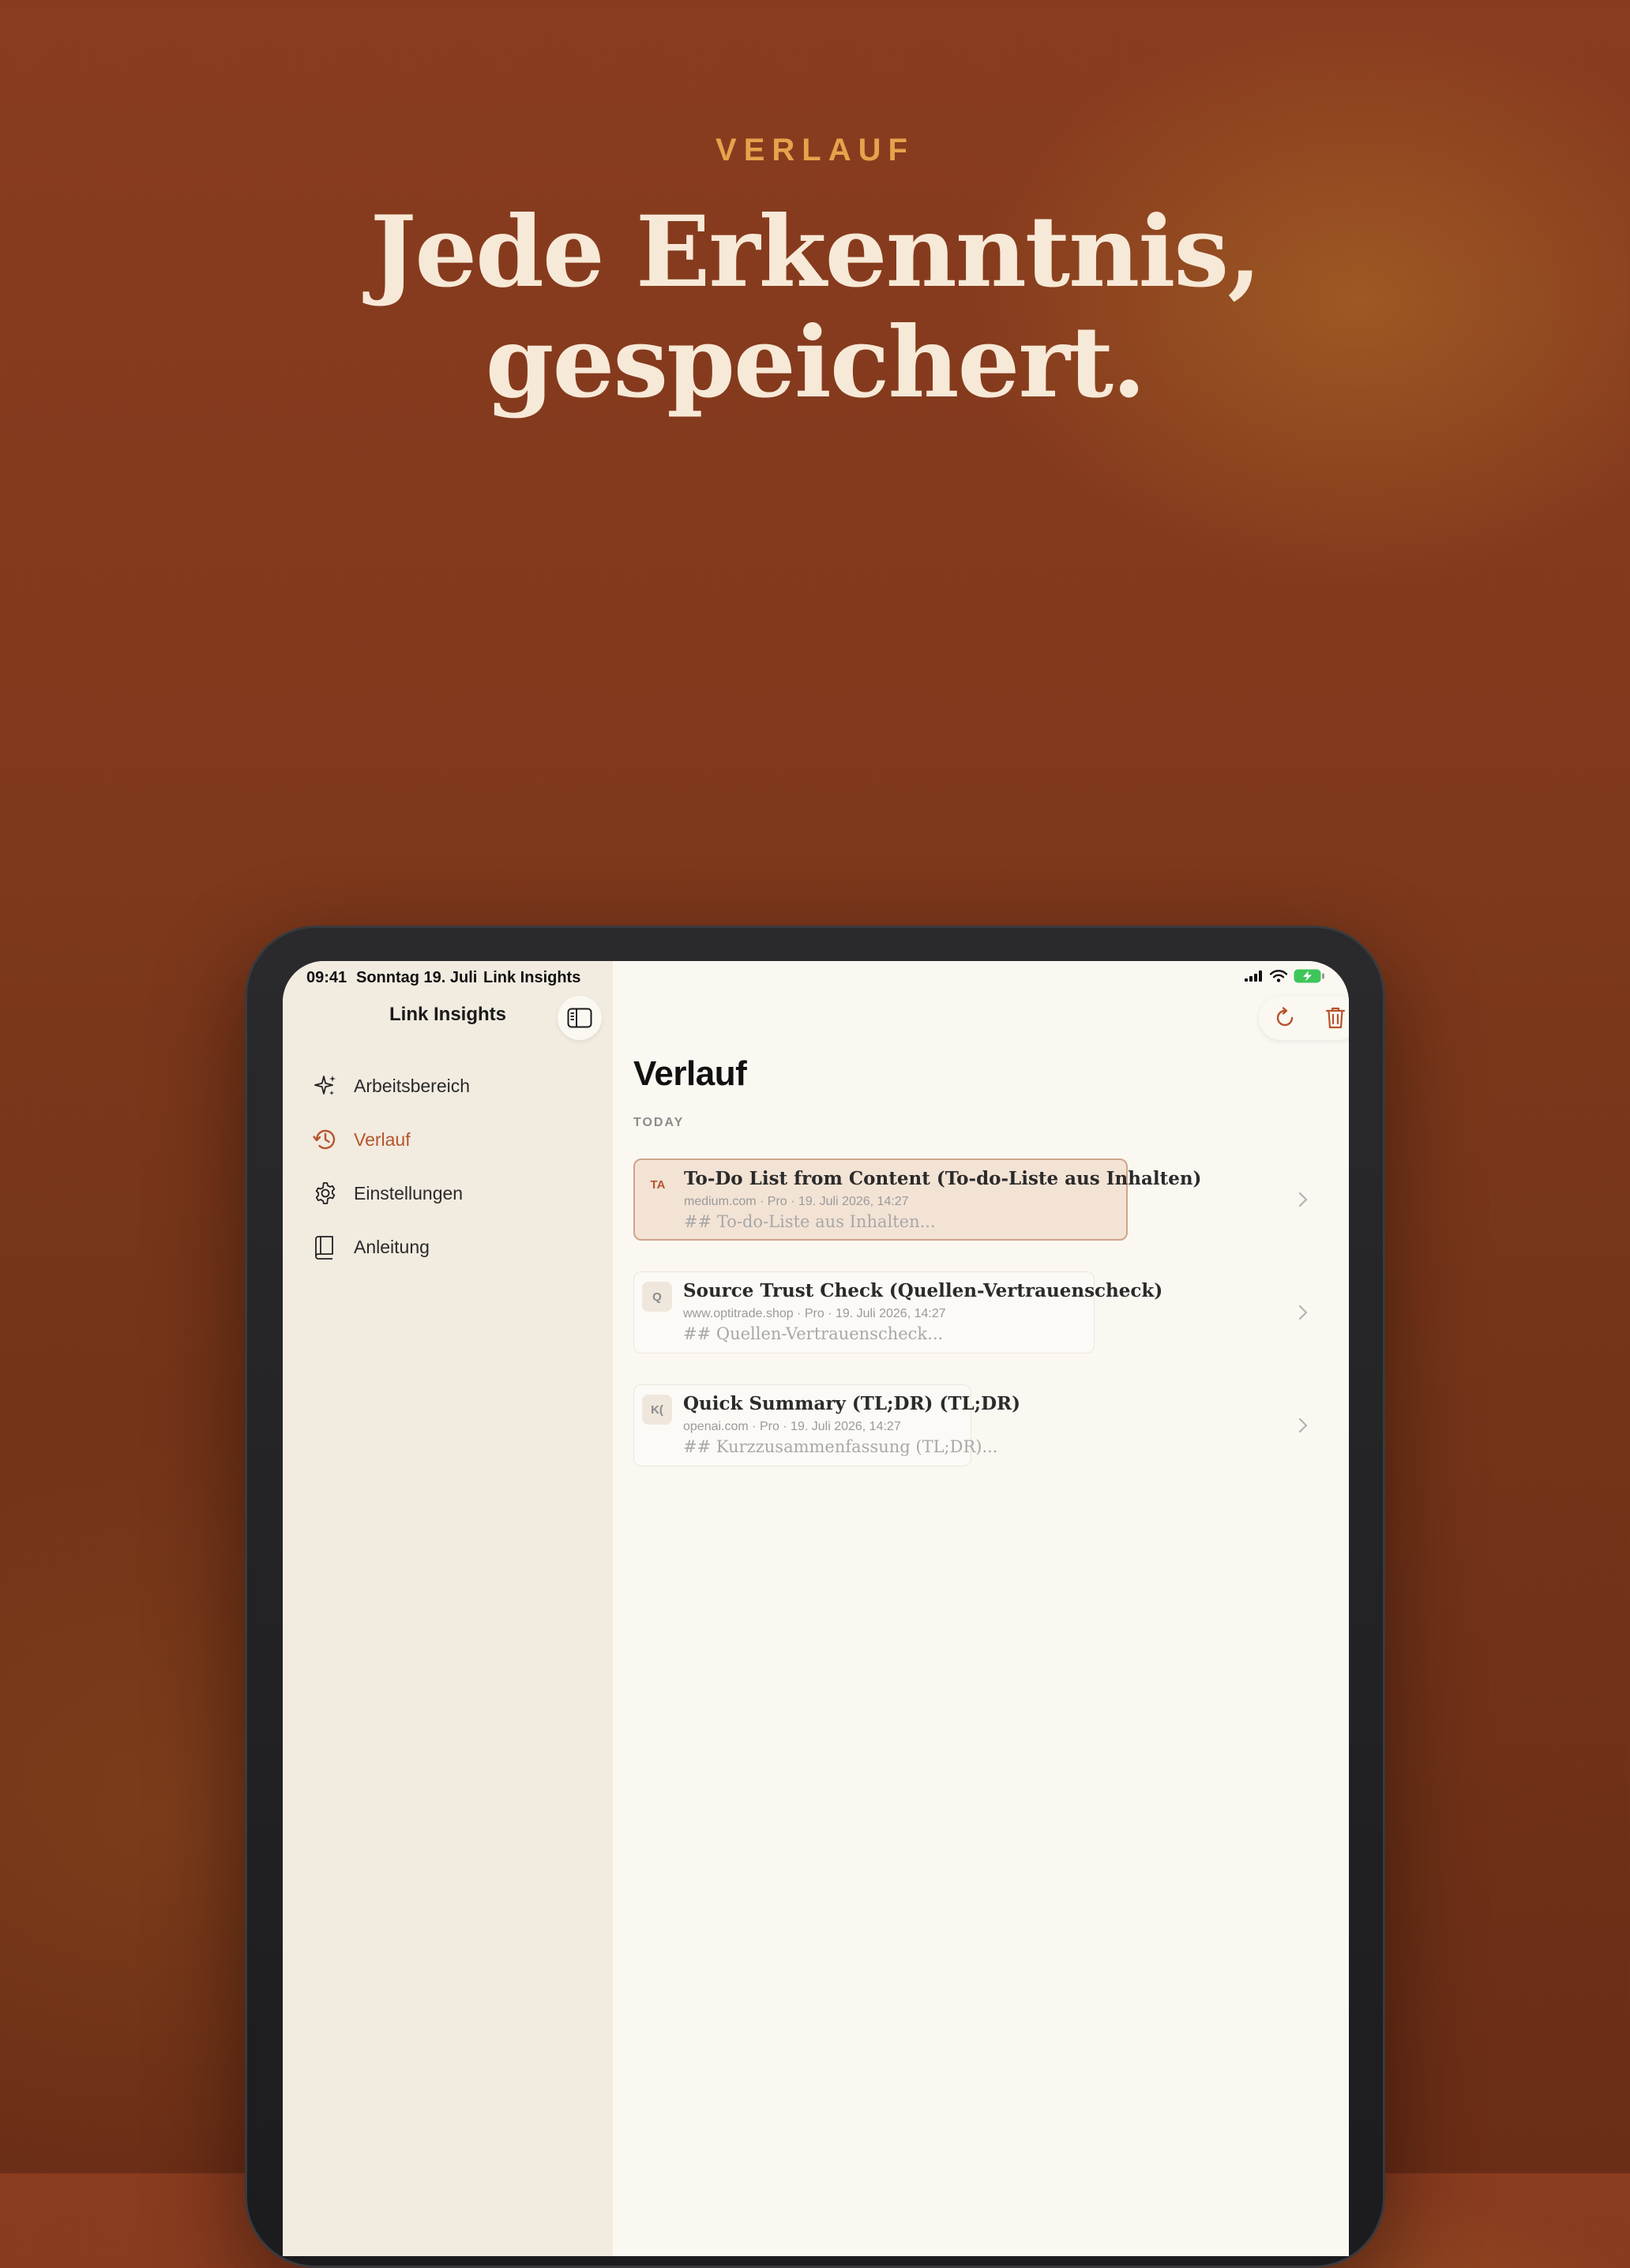 Image resolution: width=1630 pixels, height=2268 pixels. Describe the element at coordinates (325, 1086) in the screenshot. I see `sparkles-icon` at that location.